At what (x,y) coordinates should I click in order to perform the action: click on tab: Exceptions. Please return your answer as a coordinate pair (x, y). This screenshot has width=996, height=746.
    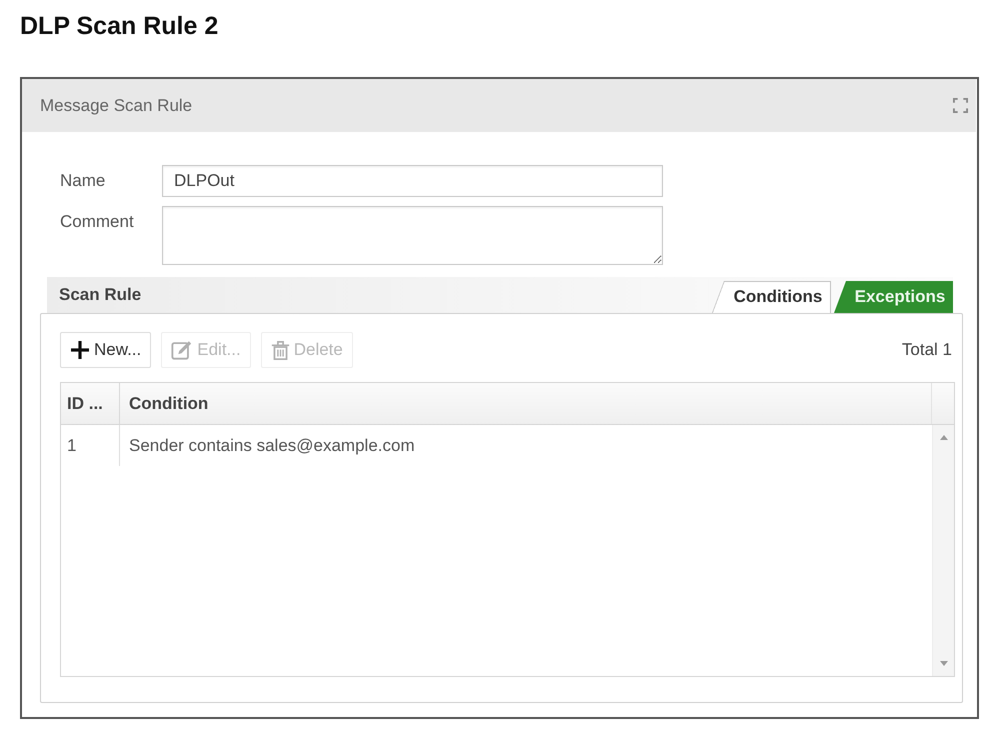
    Looking at the image, I should click on (893, 297).